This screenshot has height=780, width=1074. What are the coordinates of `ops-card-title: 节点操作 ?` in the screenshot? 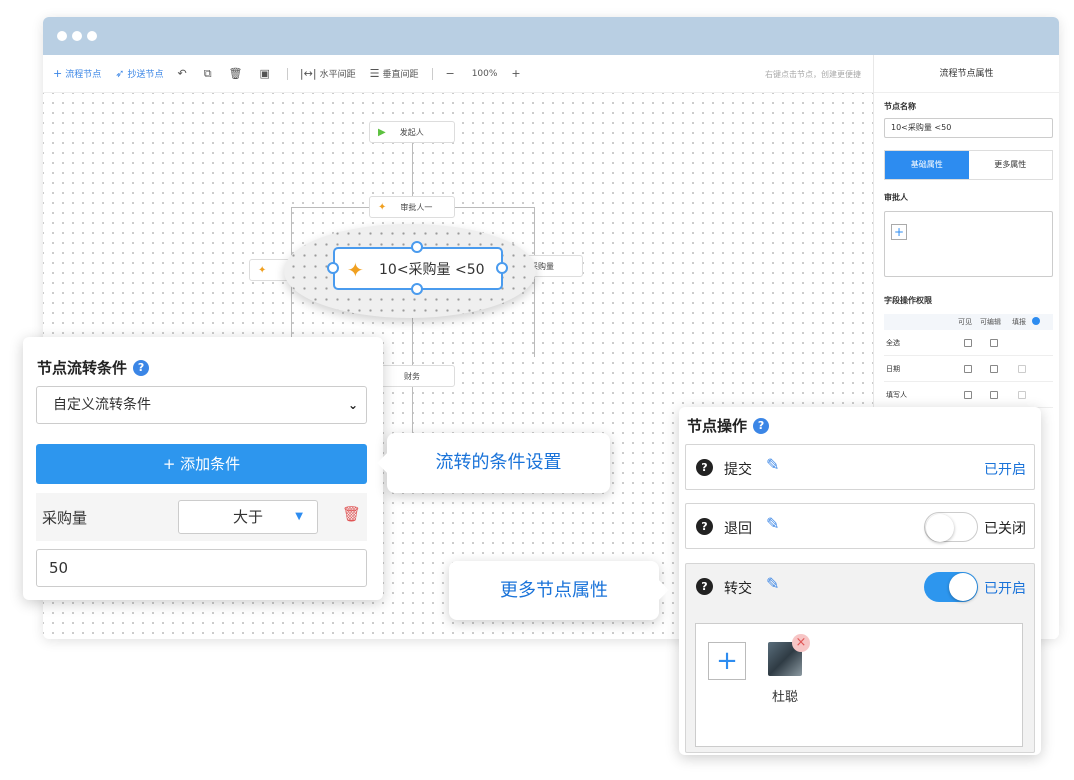 It's located at (728, 425).